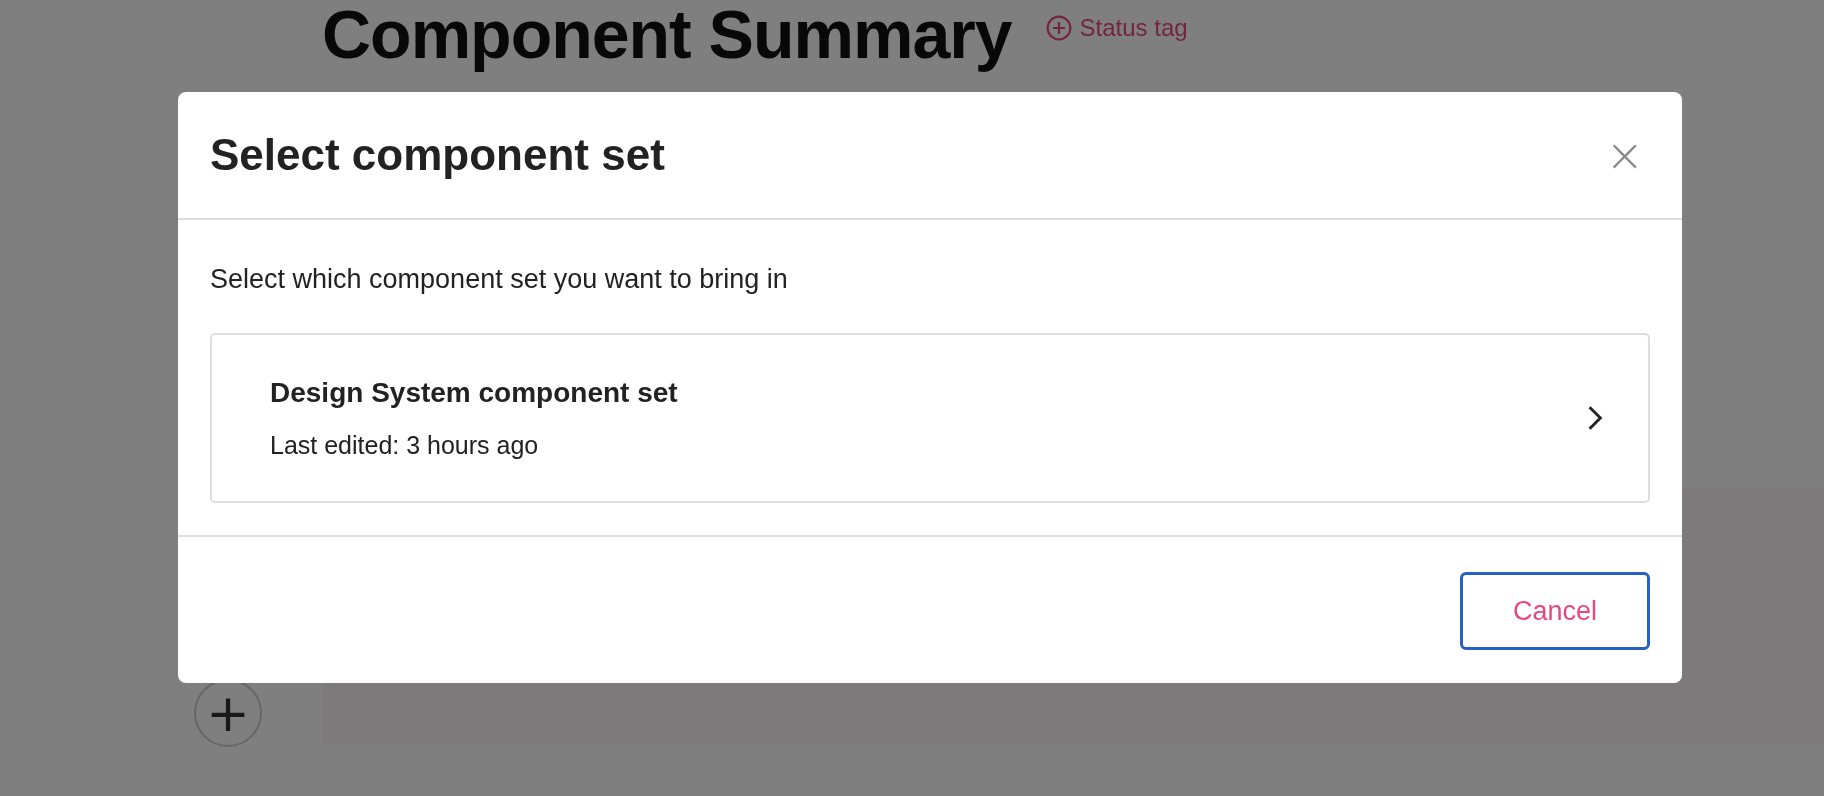  Describe the element at coordinates (474, 392) in the screenshot. I see `option-name: Design System component set` at that location.